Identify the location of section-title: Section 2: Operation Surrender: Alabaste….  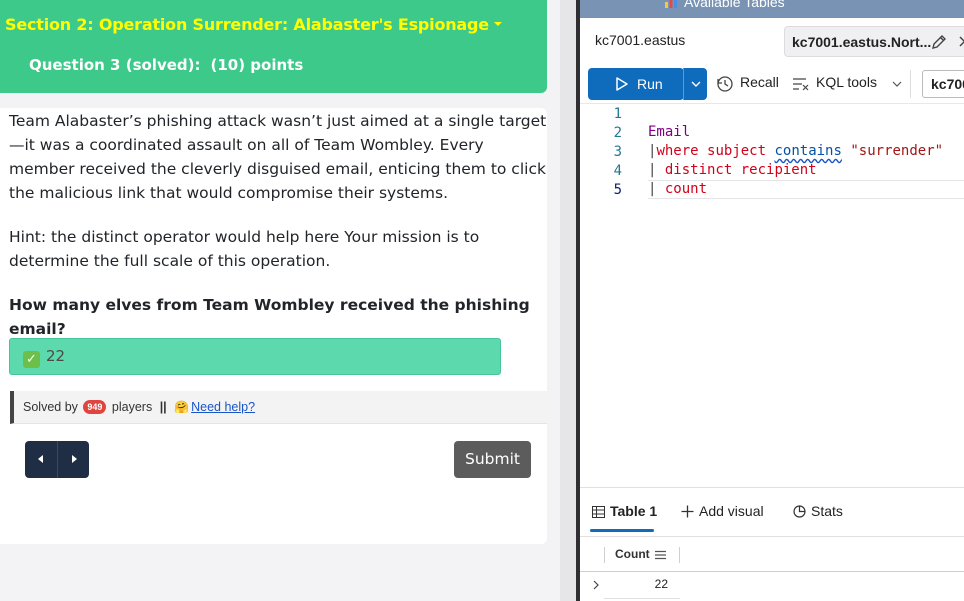
(247, 24).